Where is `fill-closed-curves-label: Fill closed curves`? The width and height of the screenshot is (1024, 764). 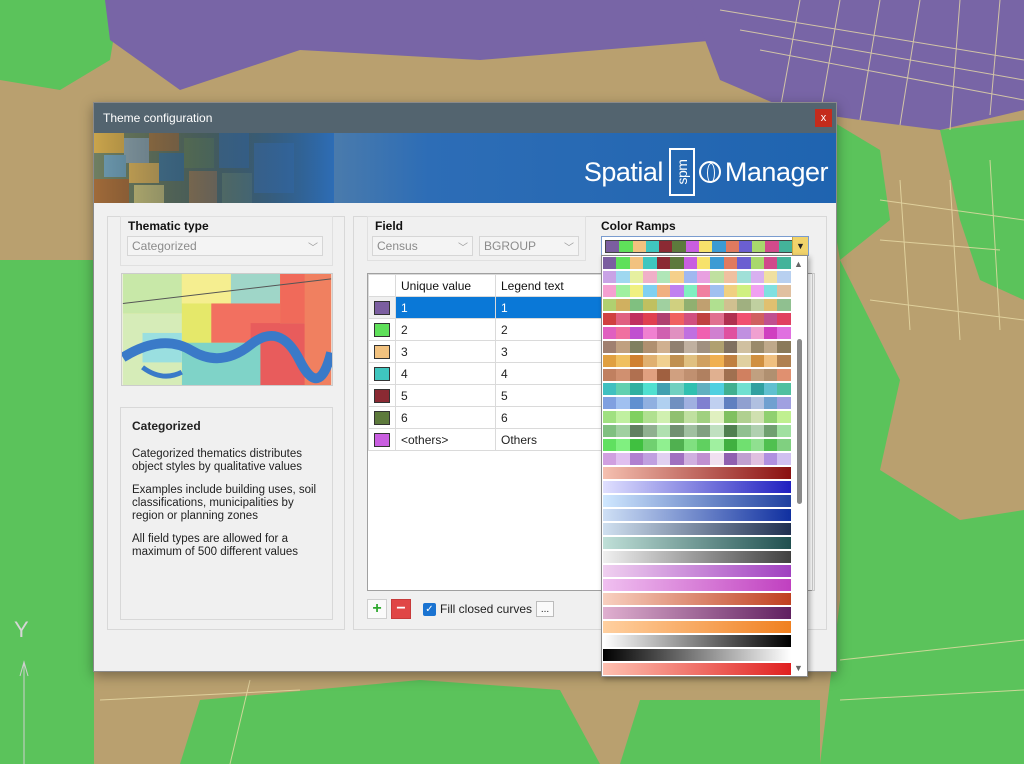
fill-closed-curves-label: Fill closed curves is located at coordinates (486, 609).